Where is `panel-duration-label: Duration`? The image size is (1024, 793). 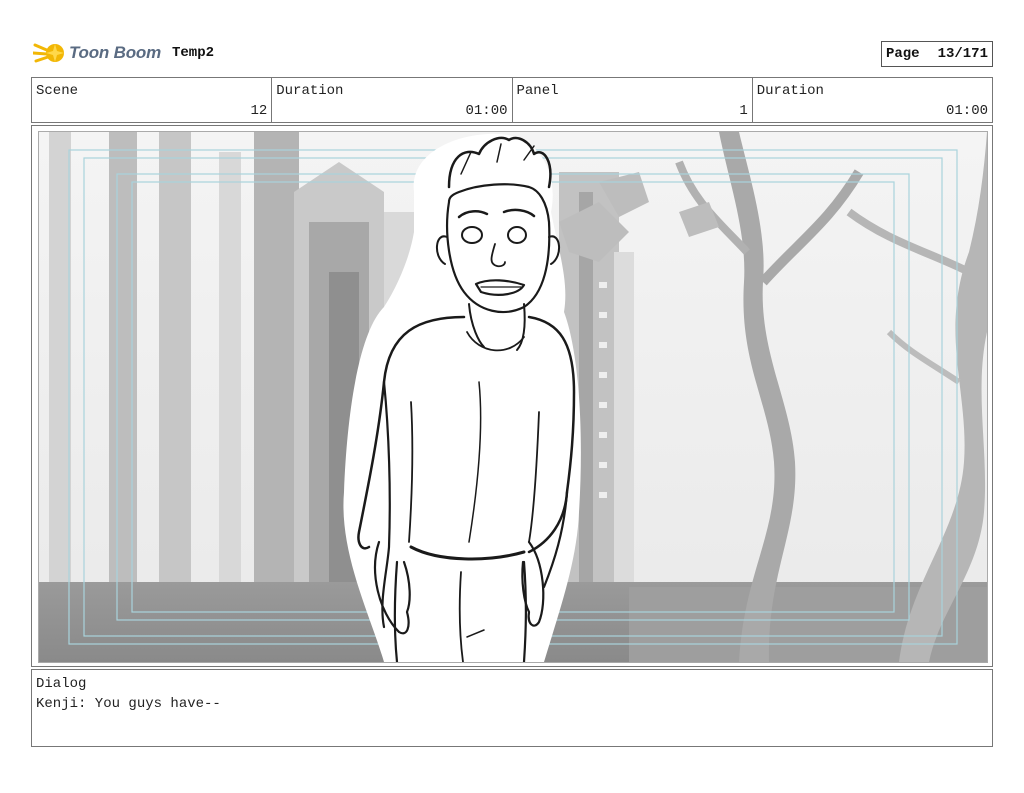 panel-duration-label: Duration is located at coordinates (790, 91).